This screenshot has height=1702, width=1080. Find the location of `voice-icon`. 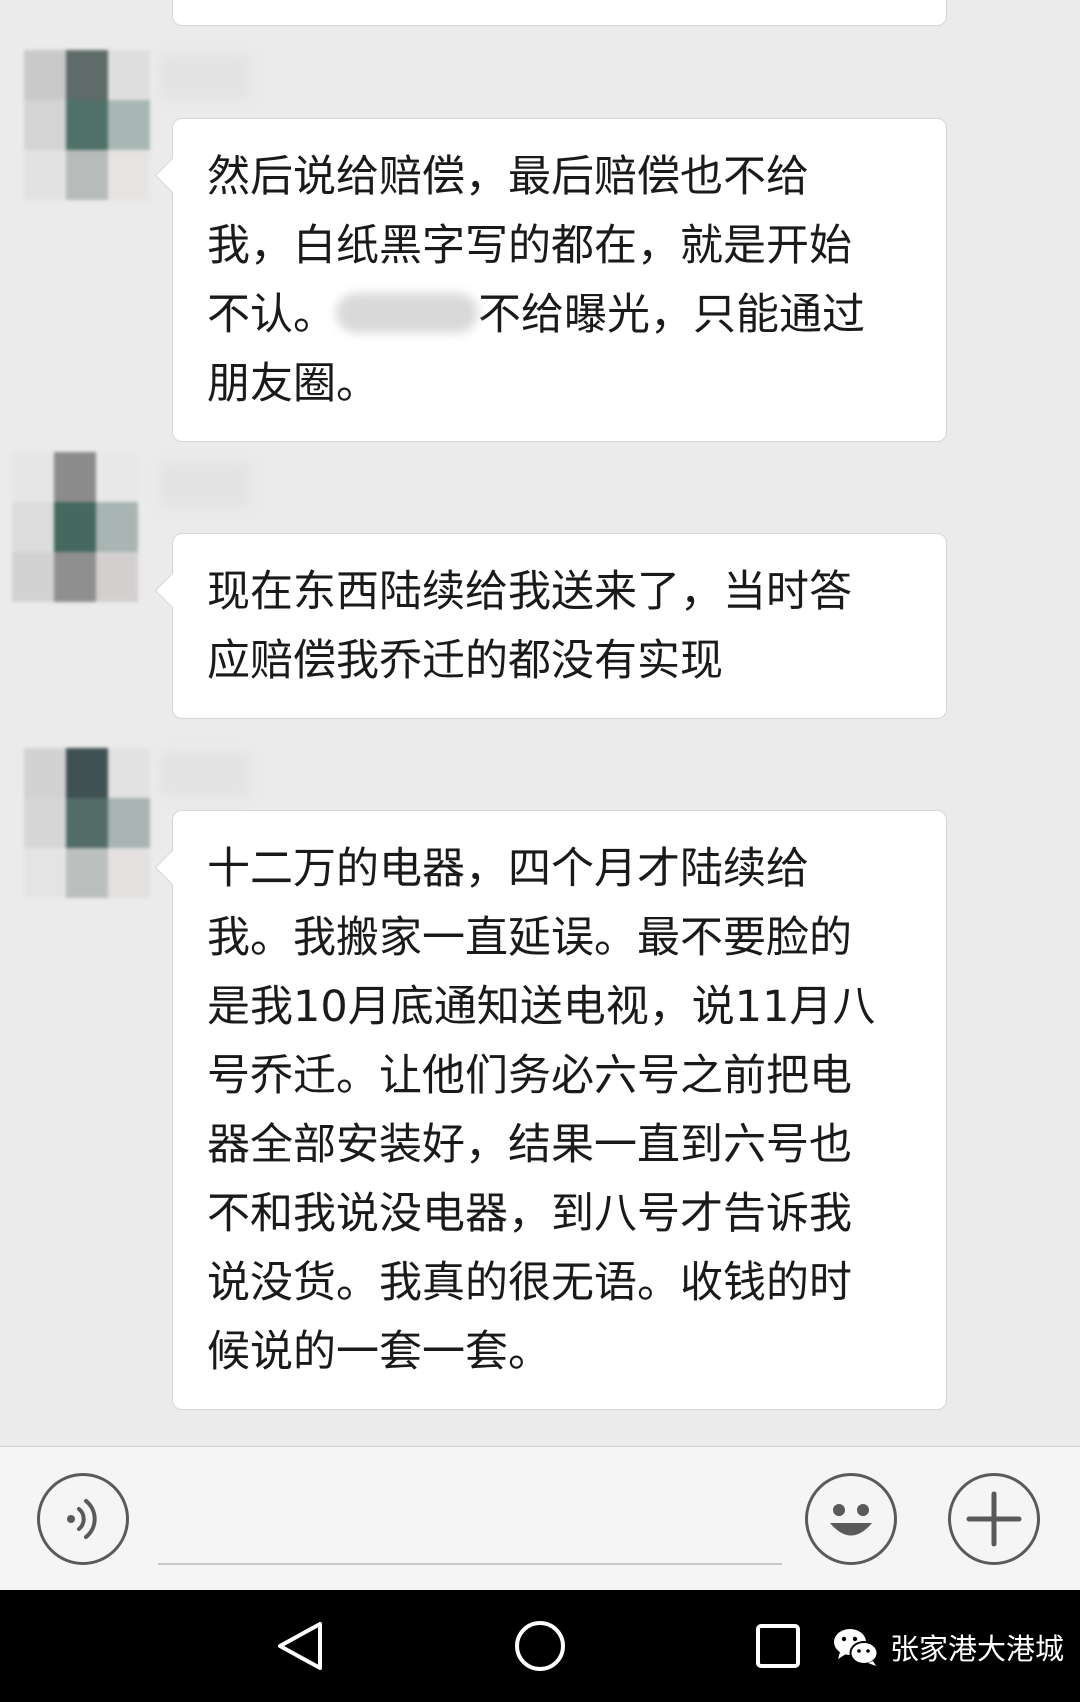

voice-icon is located at coordinates (82, 1519).